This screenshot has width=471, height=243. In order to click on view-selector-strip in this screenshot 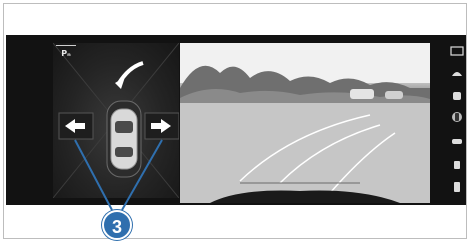, I will do `click(456, 120)`.